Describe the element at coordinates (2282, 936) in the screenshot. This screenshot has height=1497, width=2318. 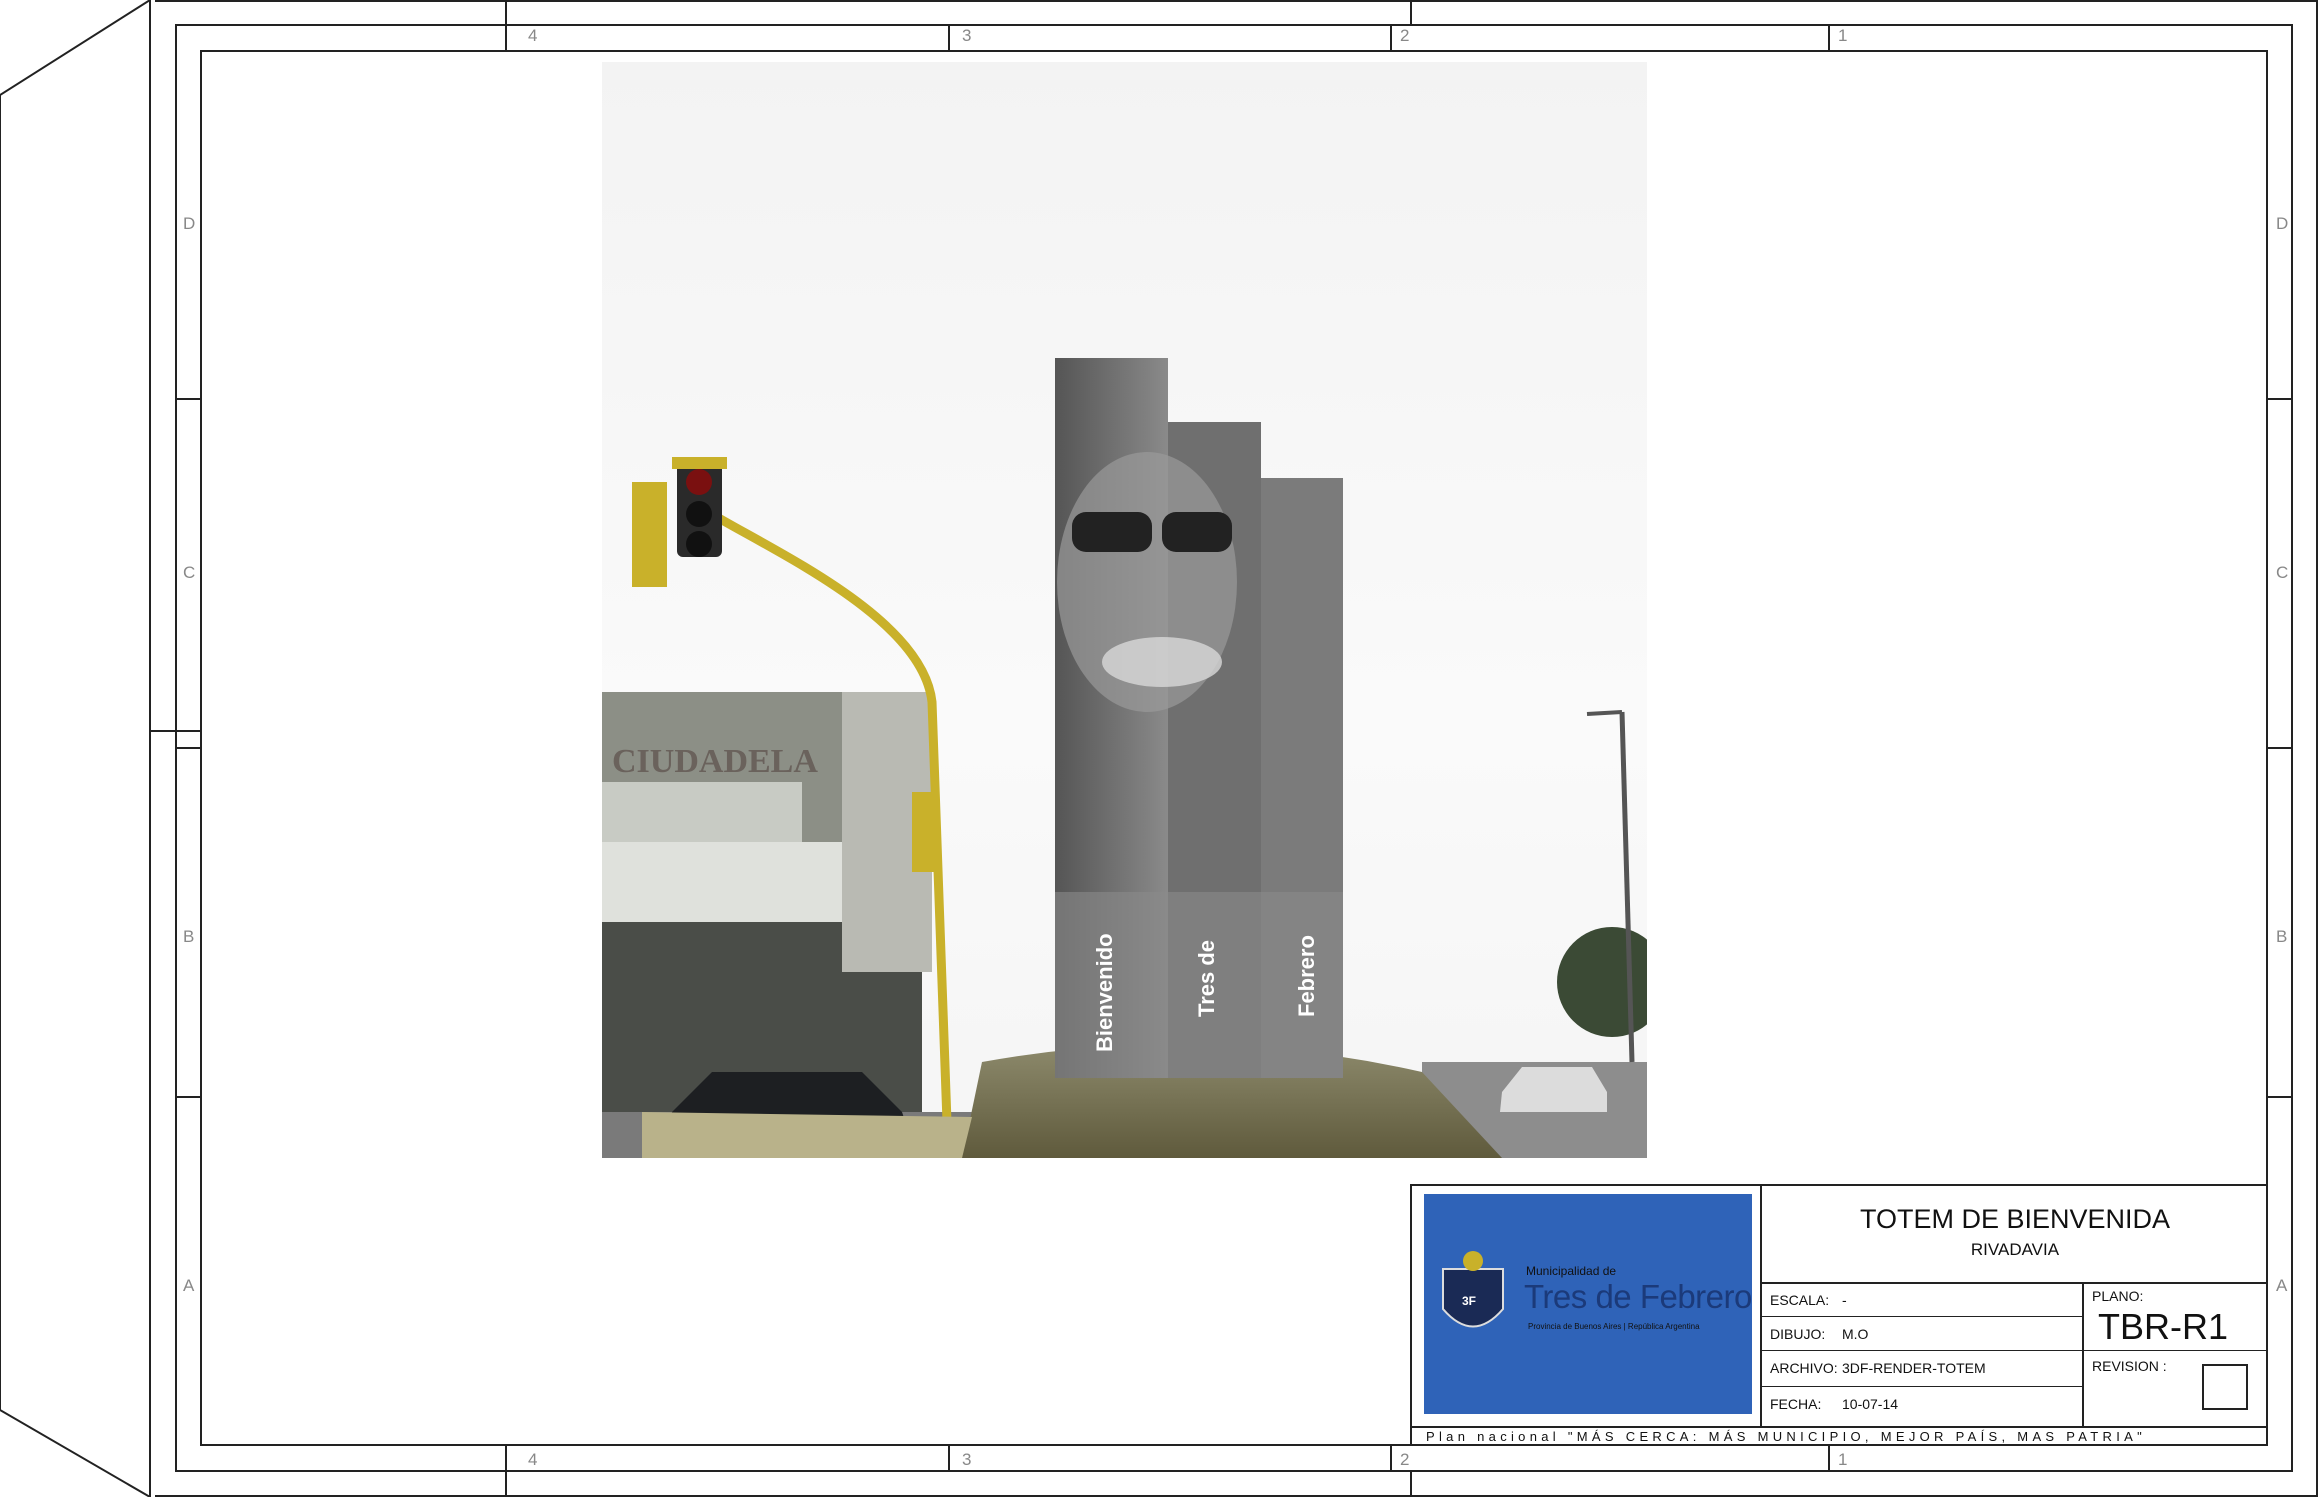
I see `row-label-b-right: B` at that location.